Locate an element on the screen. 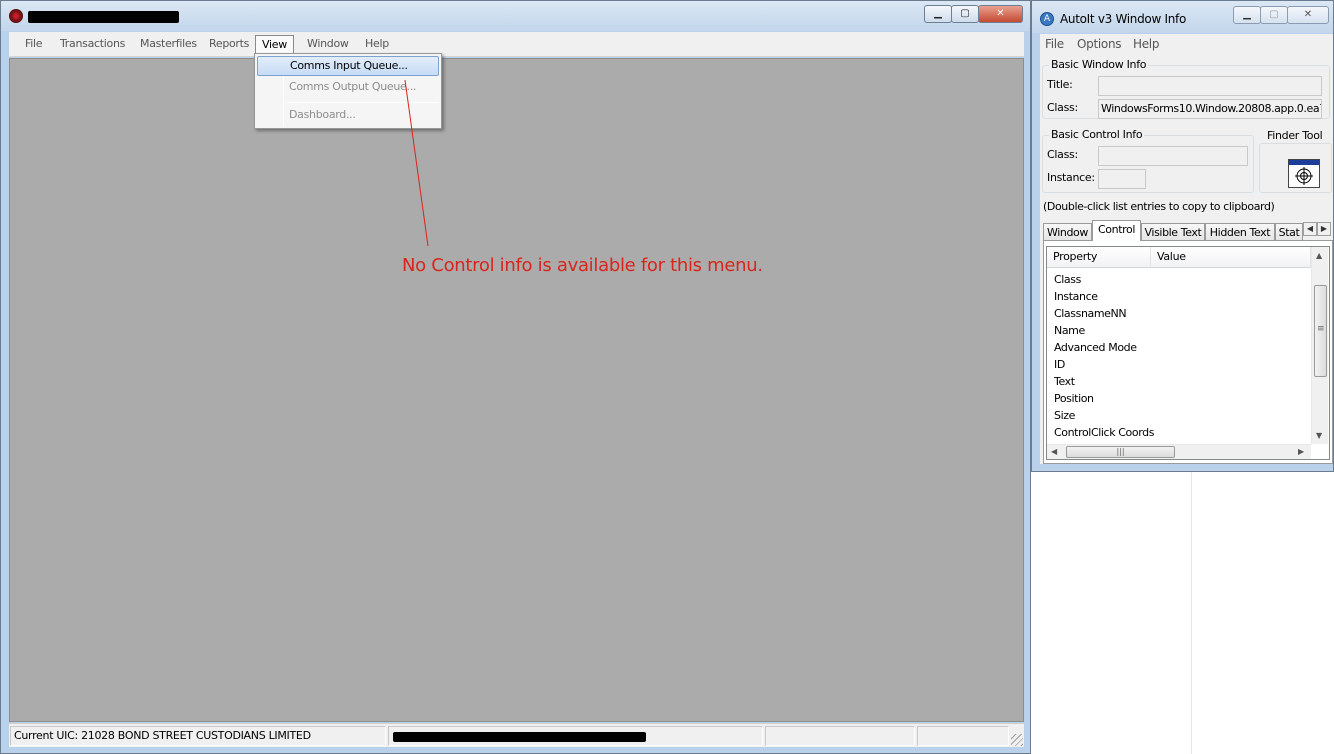 This screenshot has width=1334, height=754. grip-icon: ≡ is located at coordinates (1321, 329).